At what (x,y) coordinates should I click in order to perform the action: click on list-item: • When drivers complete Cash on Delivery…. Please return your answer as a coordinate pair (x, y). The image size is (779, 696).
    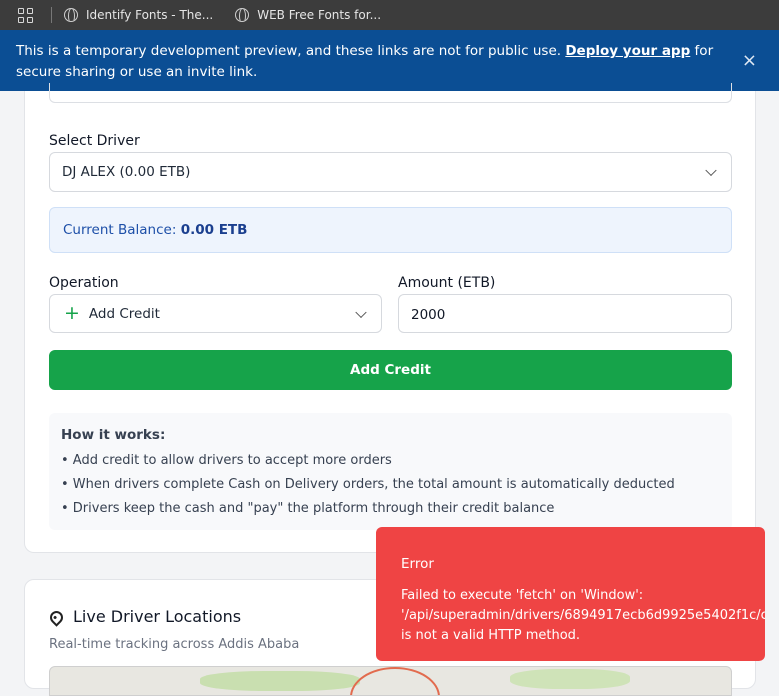
    Looking at the image, I should click on (368, 484).